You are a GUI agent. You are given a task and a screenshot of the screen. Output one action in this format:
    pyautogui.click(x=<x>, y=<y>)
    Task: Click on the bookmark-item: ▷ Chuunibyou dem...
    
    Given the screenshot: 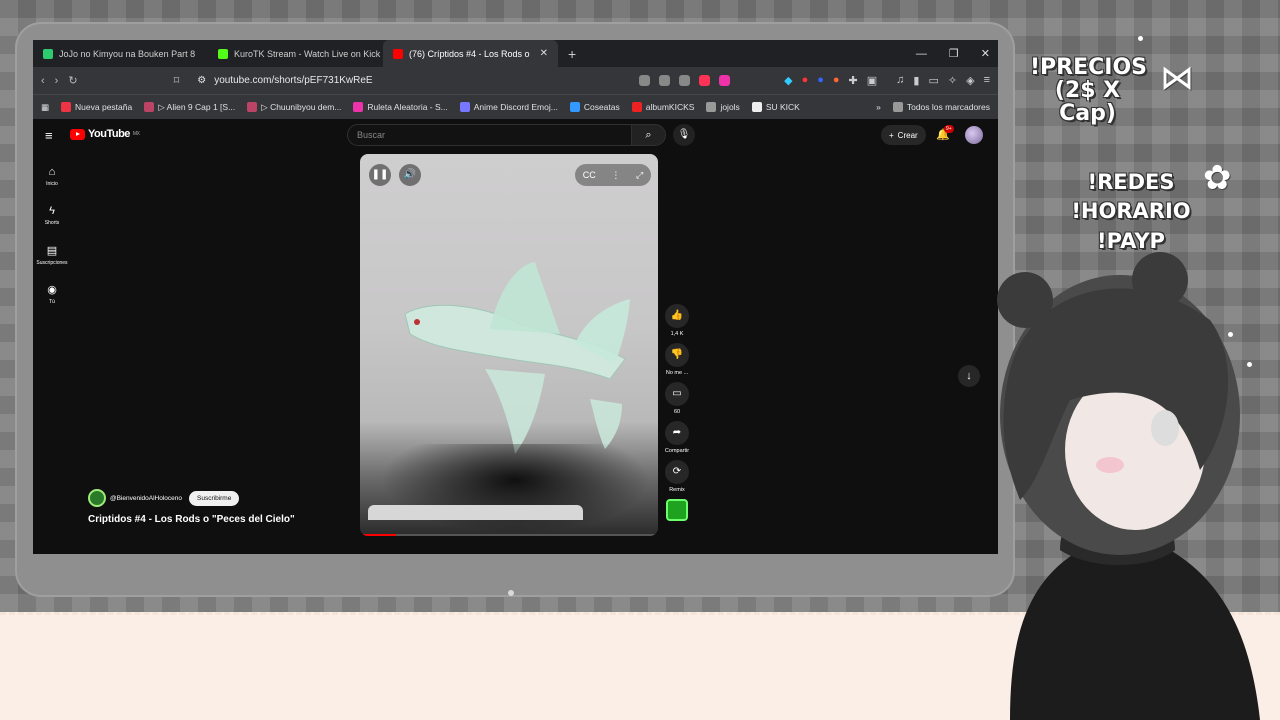 What is the action you would take?
    pyautogui.click(x=294, y=107)
    